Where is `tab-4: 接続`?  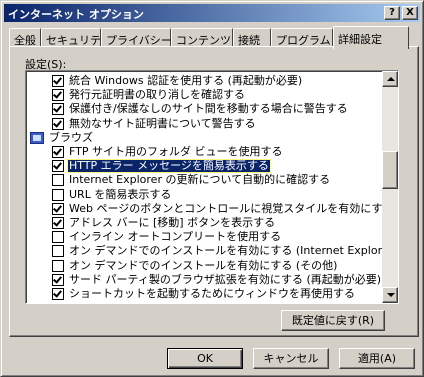
tab-4: 接続 is located at coordinates (252, 37).